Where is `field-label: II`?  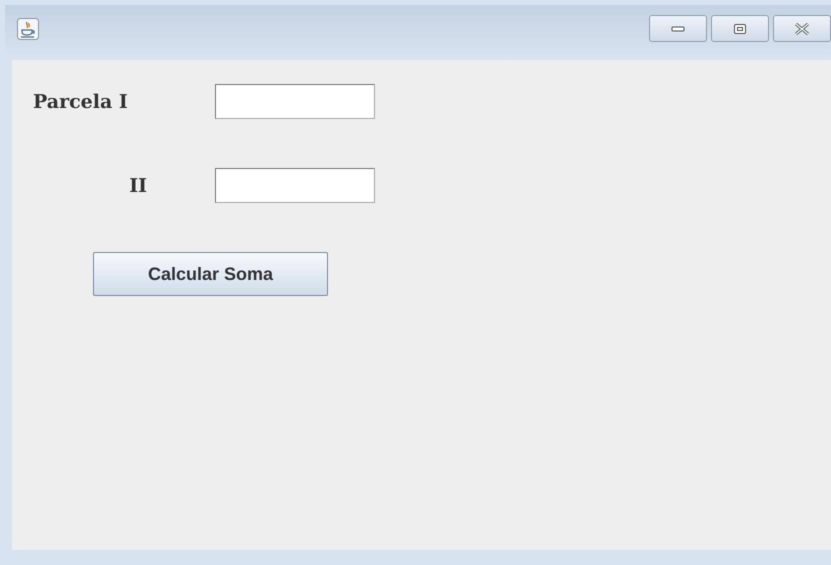
field-label: II is located at coordinates (138, 185).